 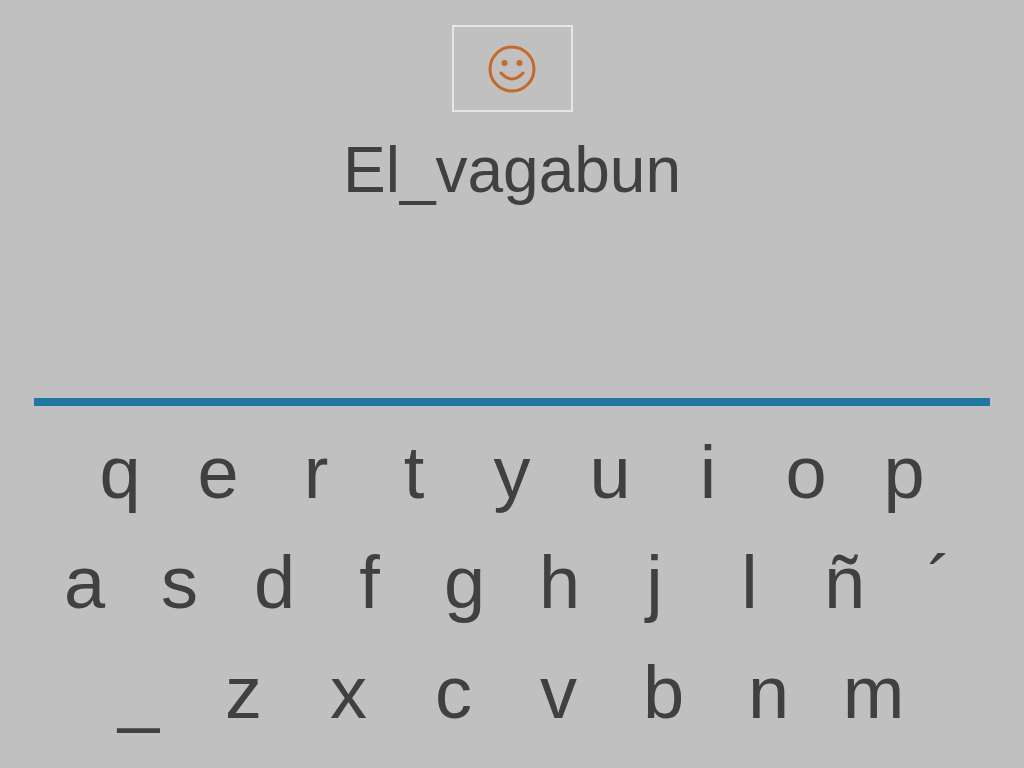 What do you see at coordinates (414, 473) in the screenshot?
I see `letter-key: t` at bounding box center [414, 473].